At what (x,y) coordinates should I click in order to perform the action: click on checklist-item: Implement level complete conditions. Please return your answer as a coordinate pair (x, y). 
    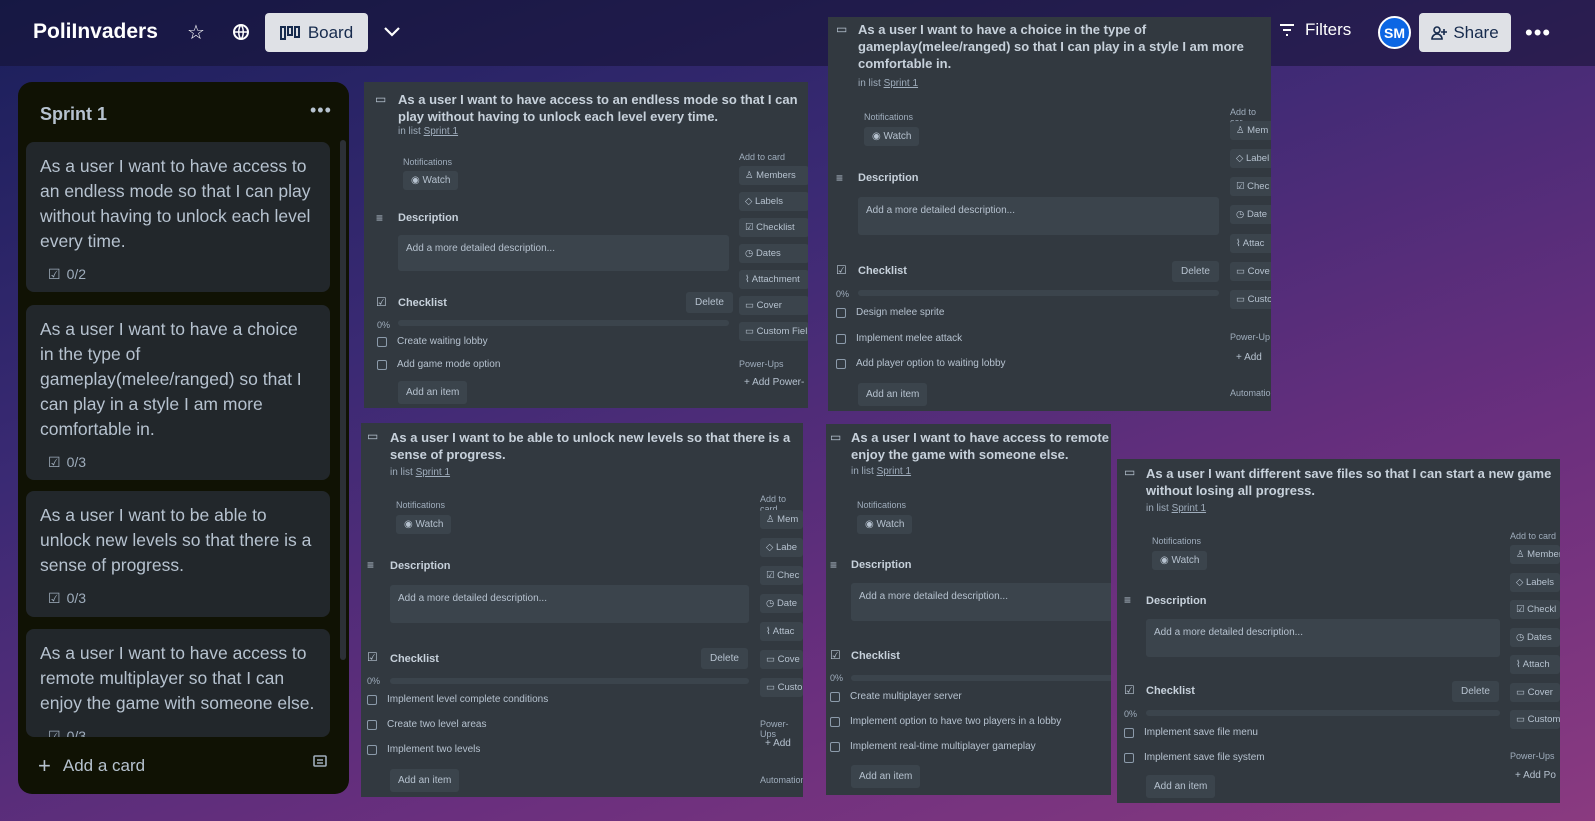
    Looking at the image, I should click on (457, 699).